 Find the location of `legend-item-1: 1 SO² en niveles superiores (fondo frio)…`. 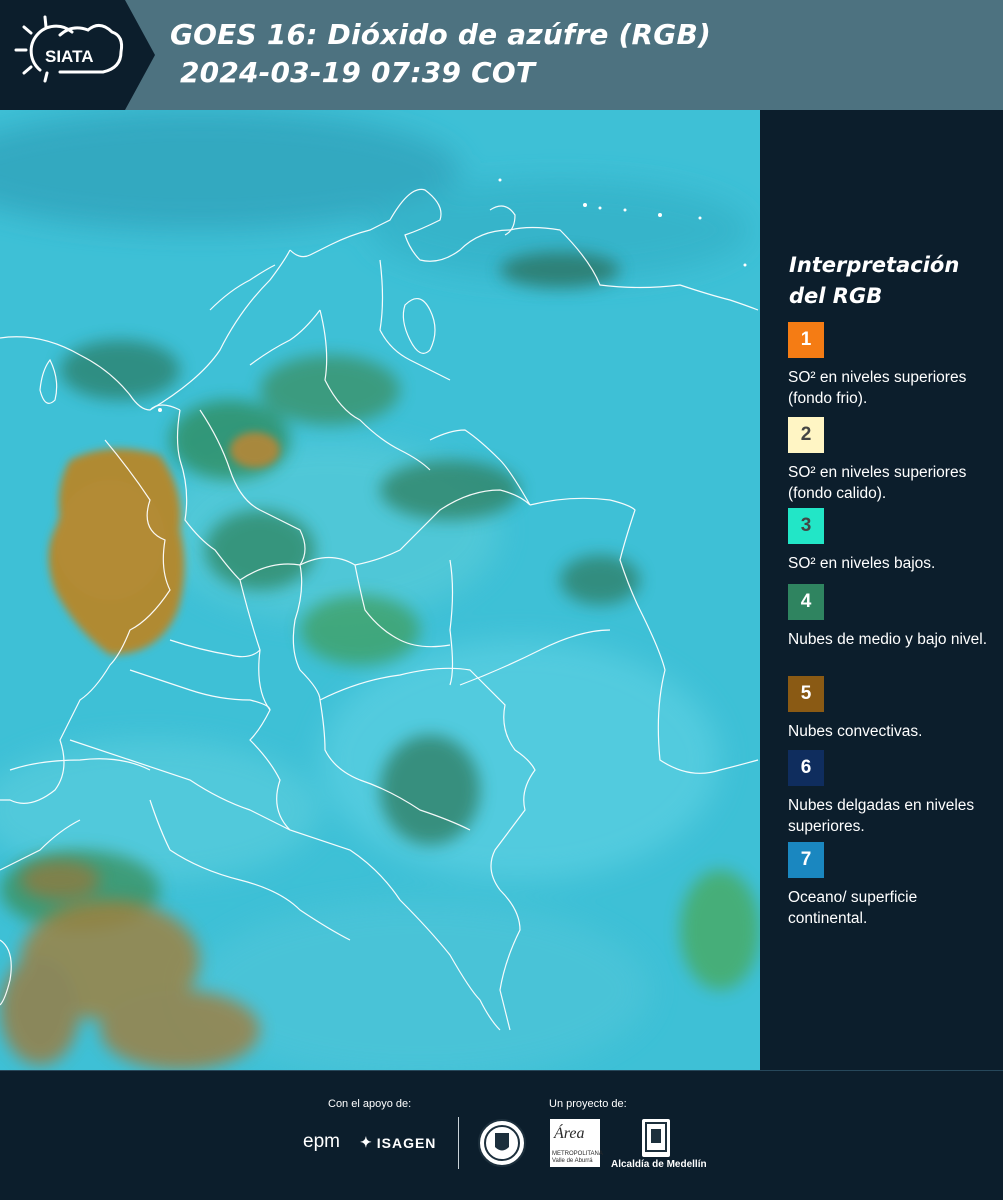

legend-item-1: 1 SO² en niveles superiores (fondo frio)… is located at coordinates (890, 365).